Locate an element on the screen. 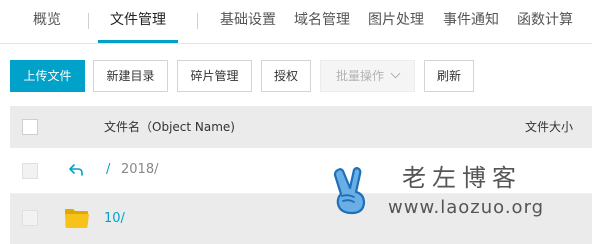 This screenshot has height=244, width=592. batch-operation-label: 批量操作 is located at coordinates (359, 76).